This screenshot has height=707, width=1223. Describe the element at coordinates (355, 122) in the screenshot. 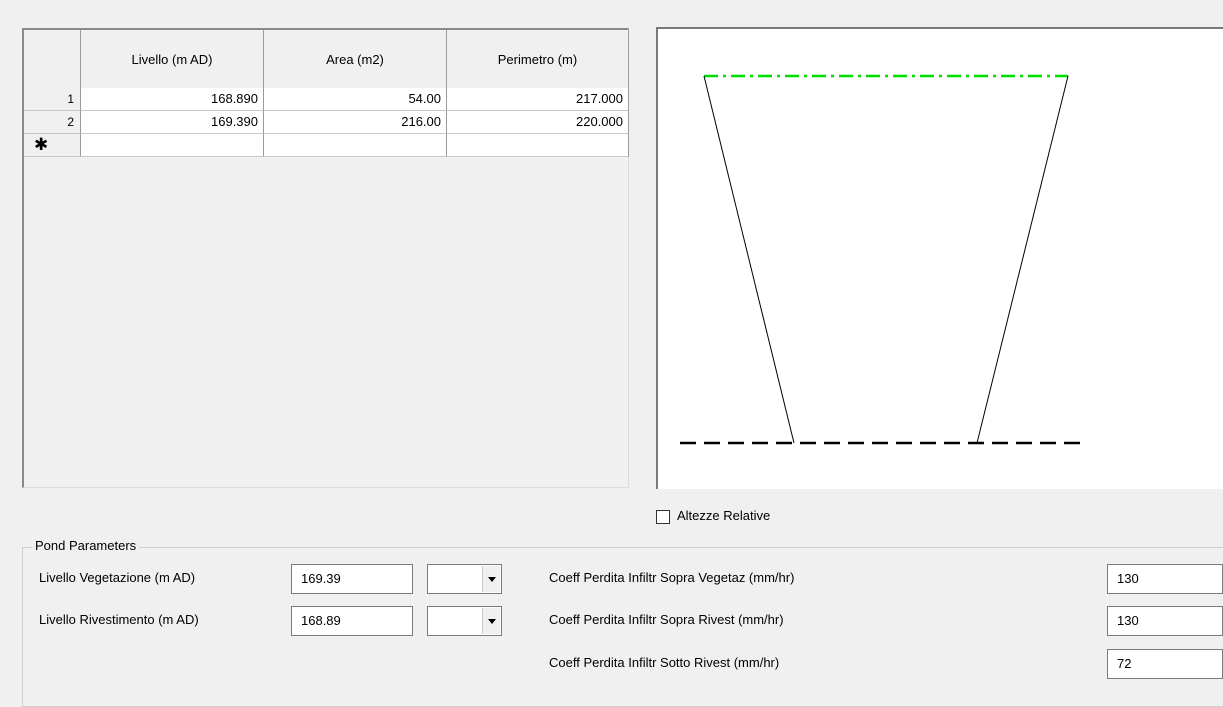

I see `cell-area: 216.00` at that location.